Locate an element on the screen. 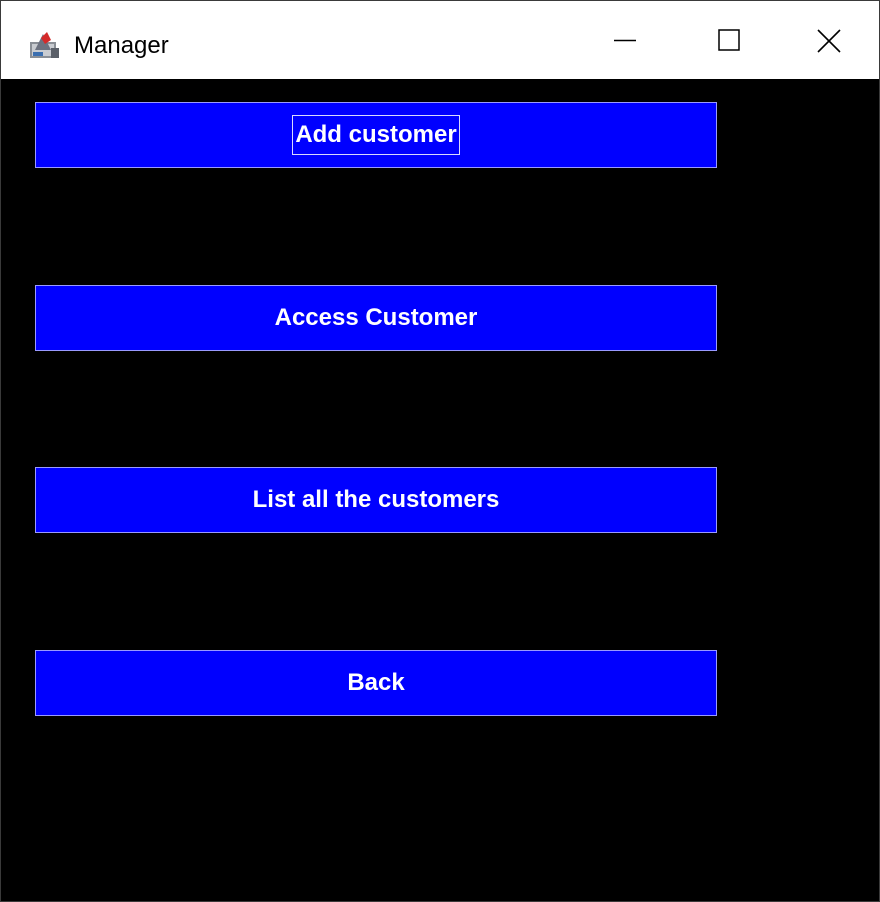 Image resolution: width=880 pixels, height=902 pixels. back-label: Back is located at coordinates (376, 682).